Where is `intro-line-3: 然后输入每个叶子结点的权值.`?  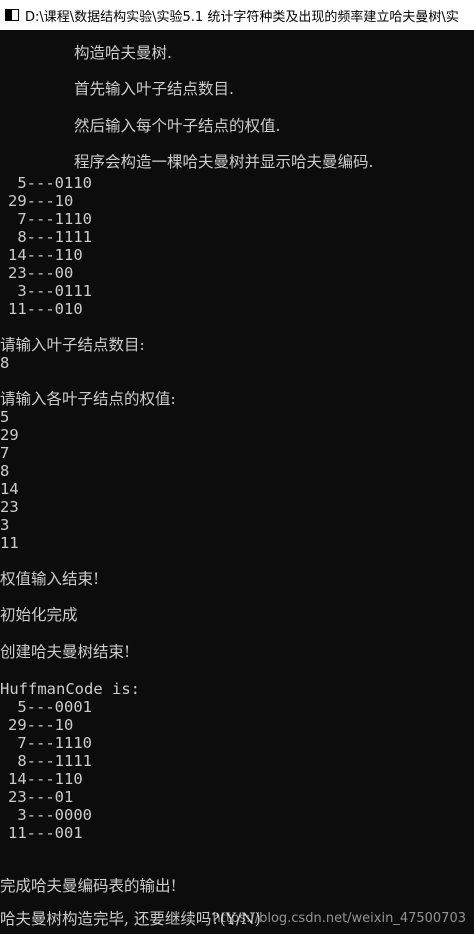
intro-line-3: 然后输入每个叶子结点的权值. is located at coordinates (177, 126).